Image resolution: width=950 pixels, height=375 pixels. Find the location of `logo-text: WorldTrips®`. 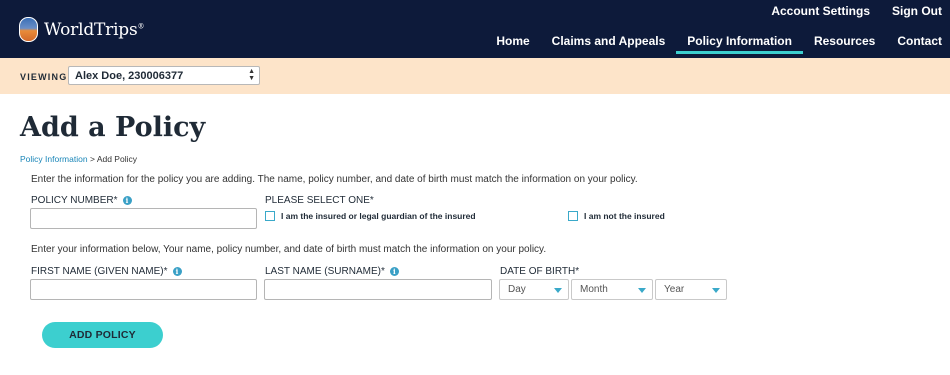

logo-text: WorldTrips® is located at coordinates (94, 29).